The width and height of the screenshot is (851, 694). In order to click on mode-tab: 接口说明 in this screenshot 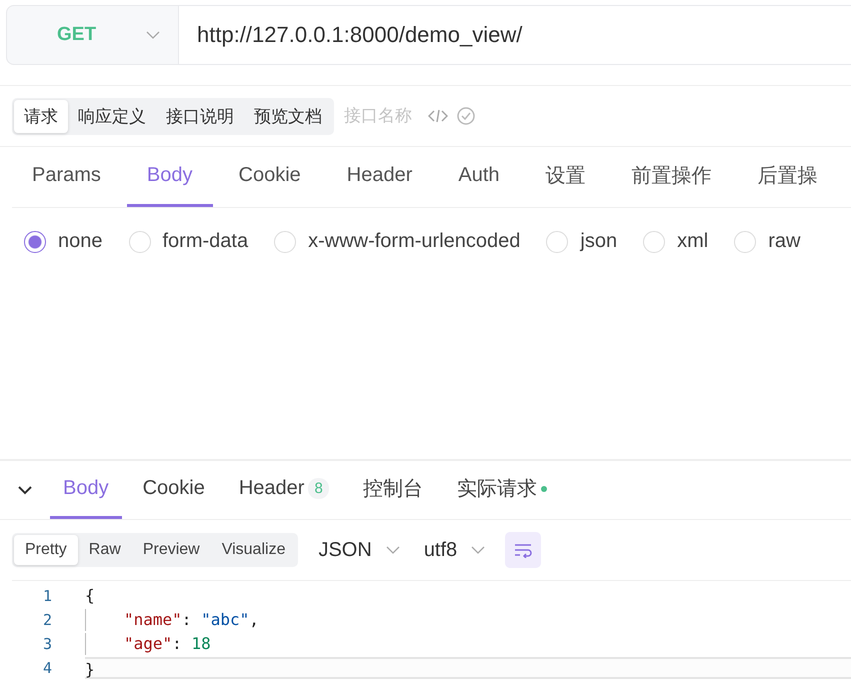, I will do `click(200, 116)`.